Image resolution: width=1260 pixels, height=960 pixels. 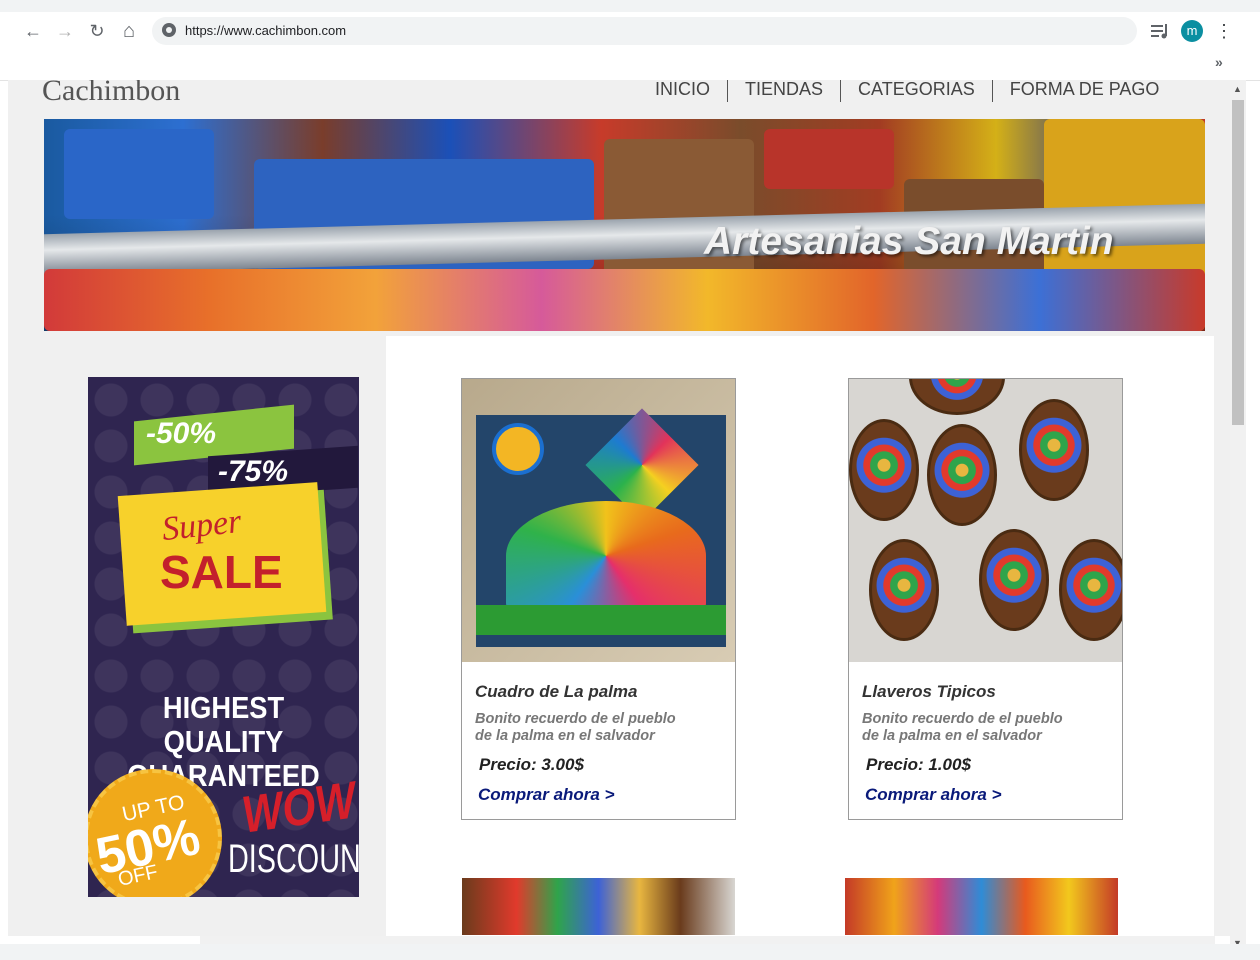 I want to click on back-icon: ←, so click(x=33, y=31).